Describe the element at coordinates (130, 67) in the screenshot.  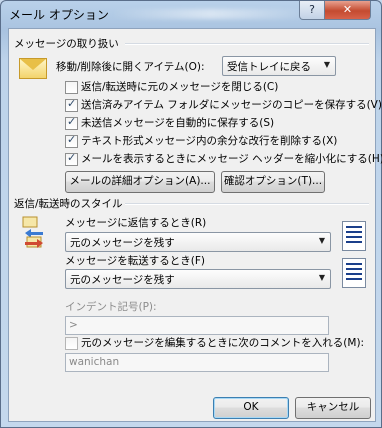
I see `after-move-label: 移動/削除後に開くアイテム(O):` at that location.